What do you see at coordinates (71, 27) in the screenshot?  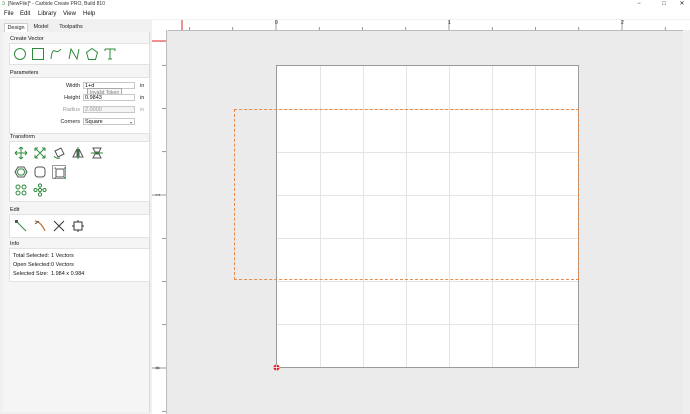 I see `tab-toolpaths: Toolpaths` at bounding box center [71, 27].